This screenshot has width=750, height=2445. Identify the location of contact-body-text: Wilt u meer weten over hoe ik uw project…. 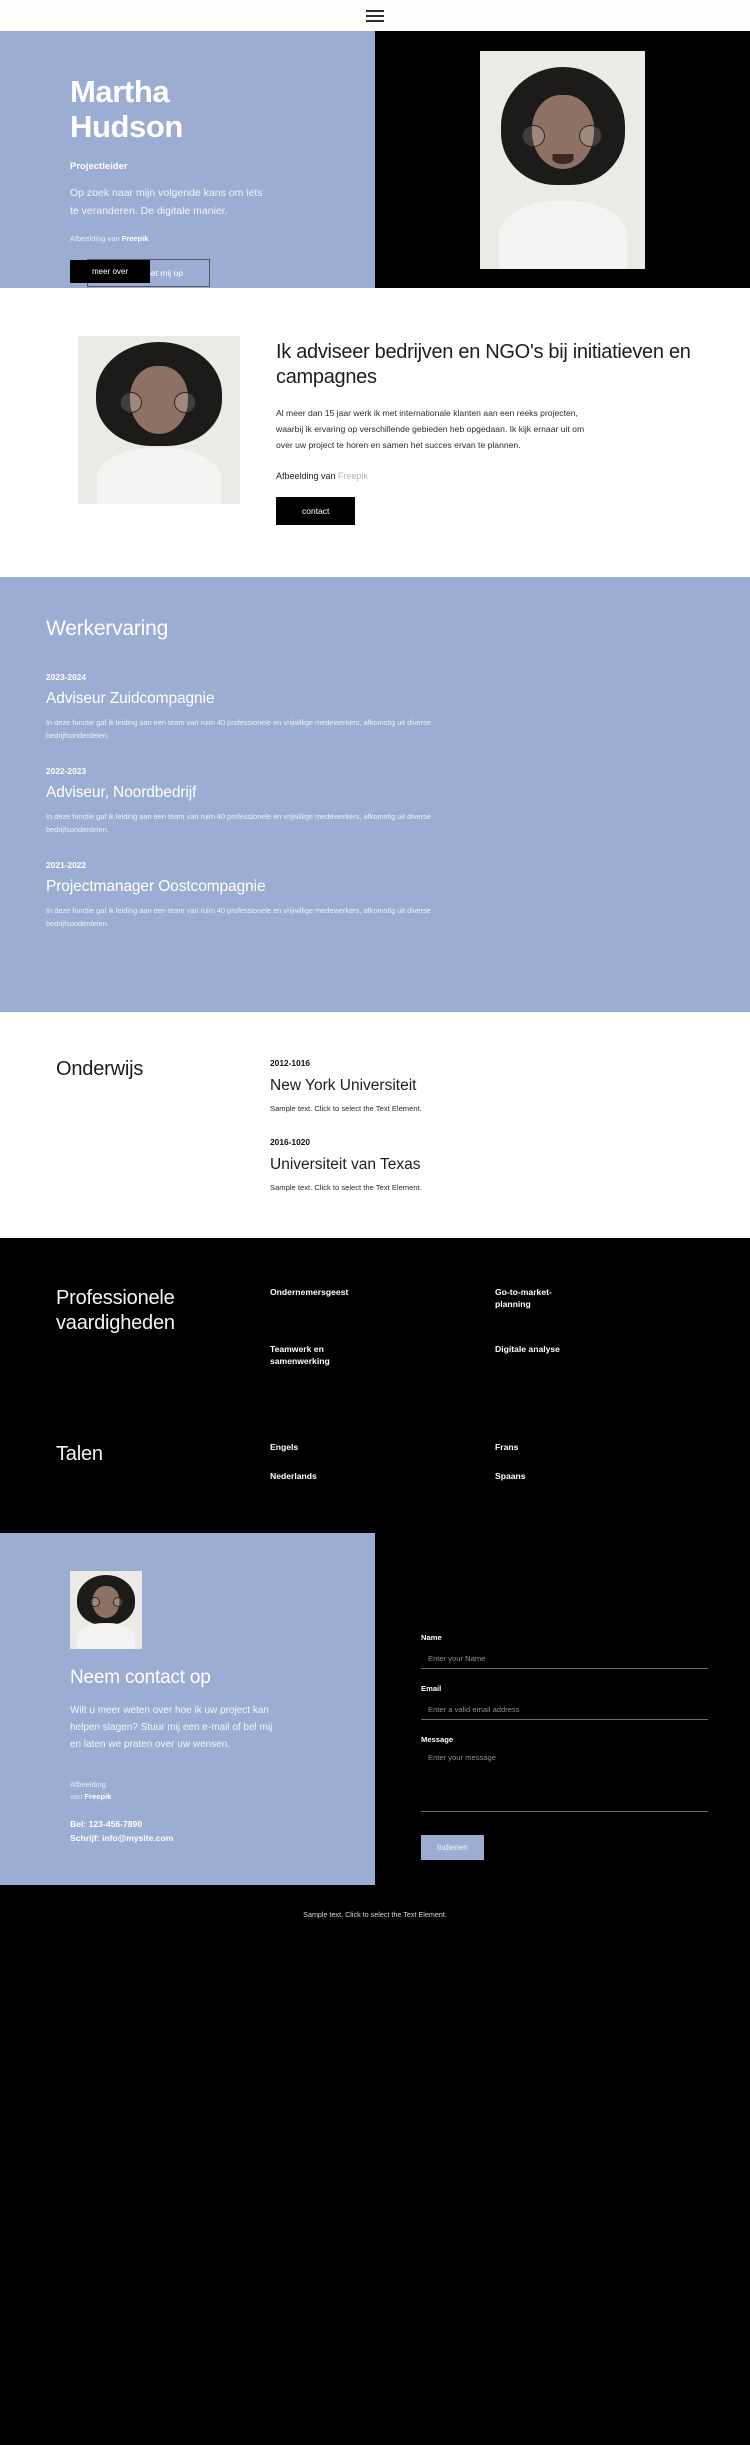
(171, 1727).